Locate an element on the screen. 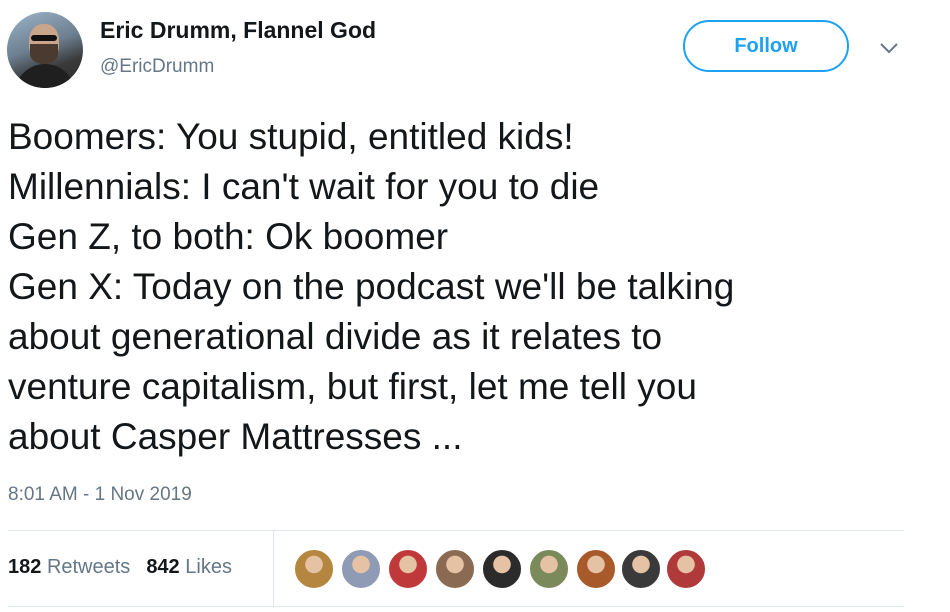 The height and width of the screenshot is (612, 950). likes-count: 842 is located at coordinates (163, 567).